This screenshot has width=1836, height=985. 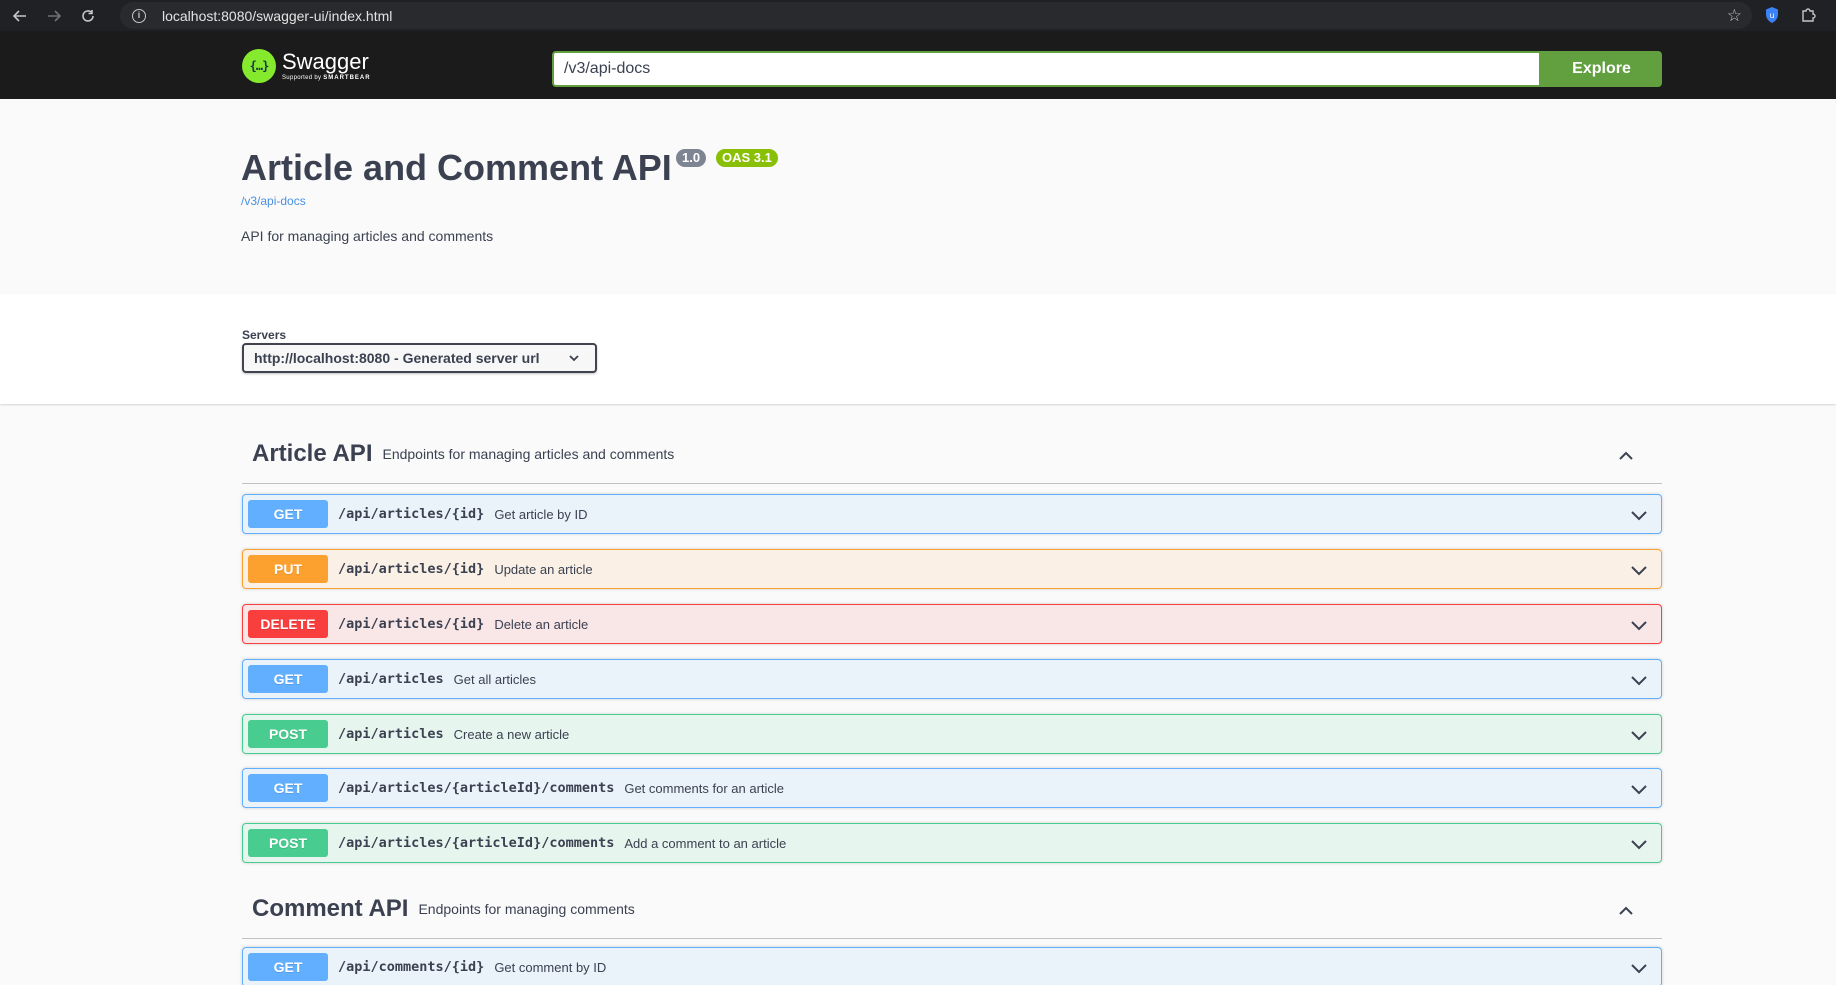 I want to click on reload-icon, so click(x=88, y=15).